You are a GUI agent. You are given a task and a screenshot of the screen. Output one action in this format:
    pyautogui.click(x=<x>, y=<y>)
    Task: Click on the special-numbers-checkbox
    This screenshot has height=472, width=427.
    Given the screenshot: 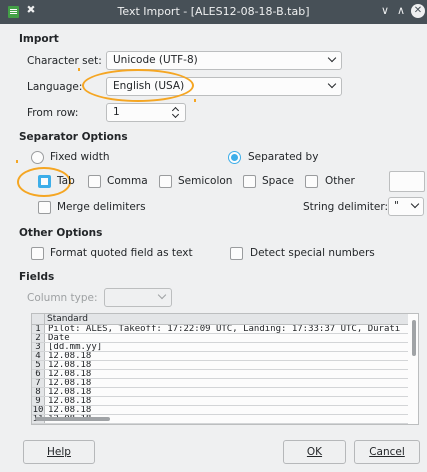 What is the action you would take?
    pyautogui.click(x=236, y=253)
    